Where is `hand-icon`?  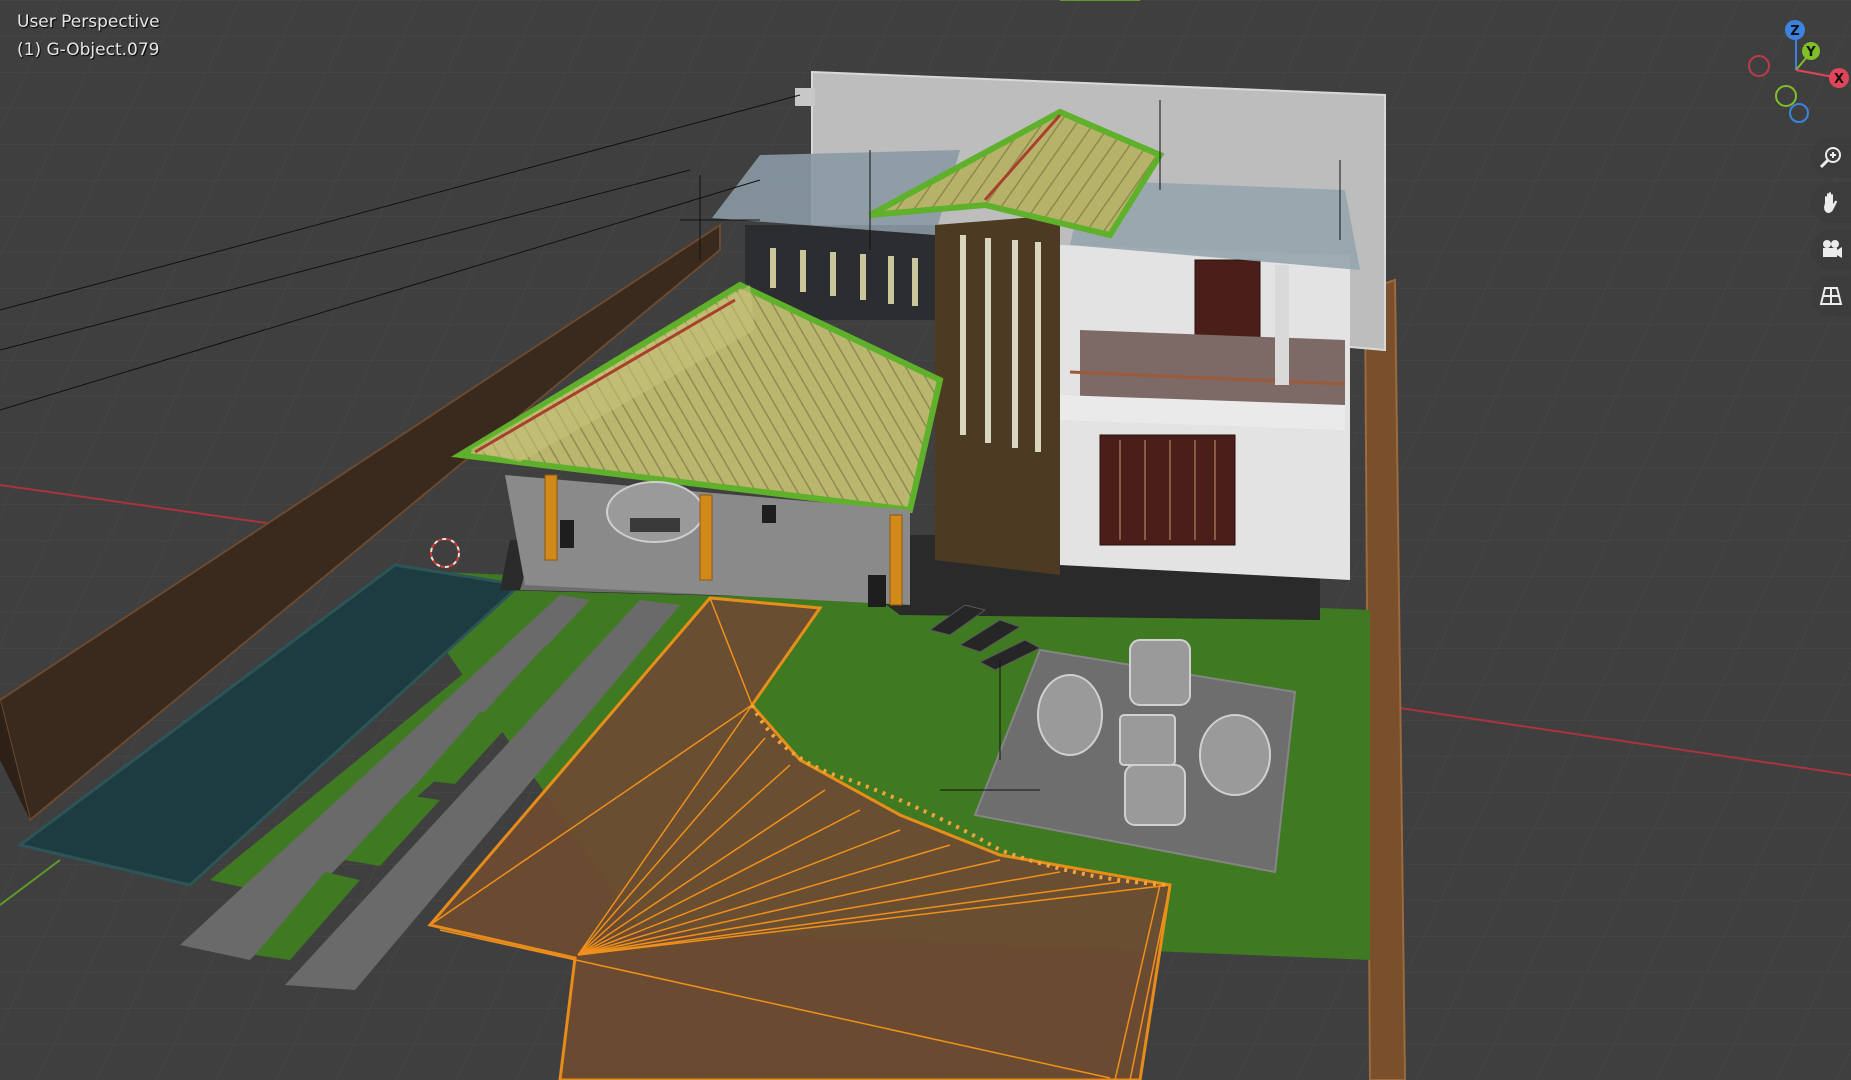
hand-icon is located at coordinates (1830, 202).